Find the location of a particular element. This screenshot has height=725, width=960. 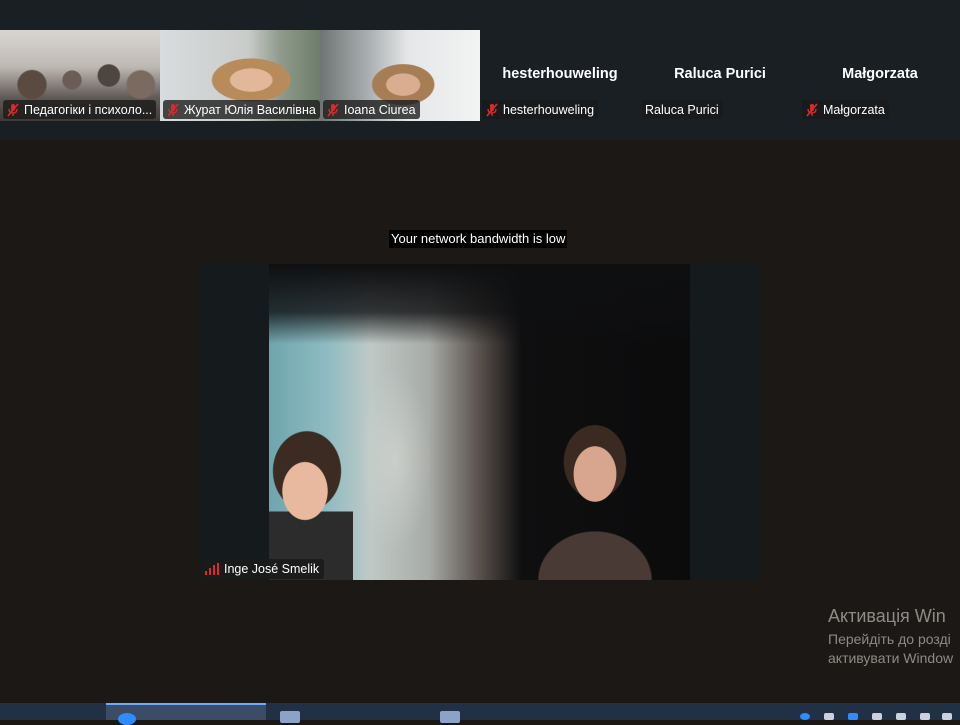

participant-name-tag: Raluca Purici is located at coordinates (682, 109).